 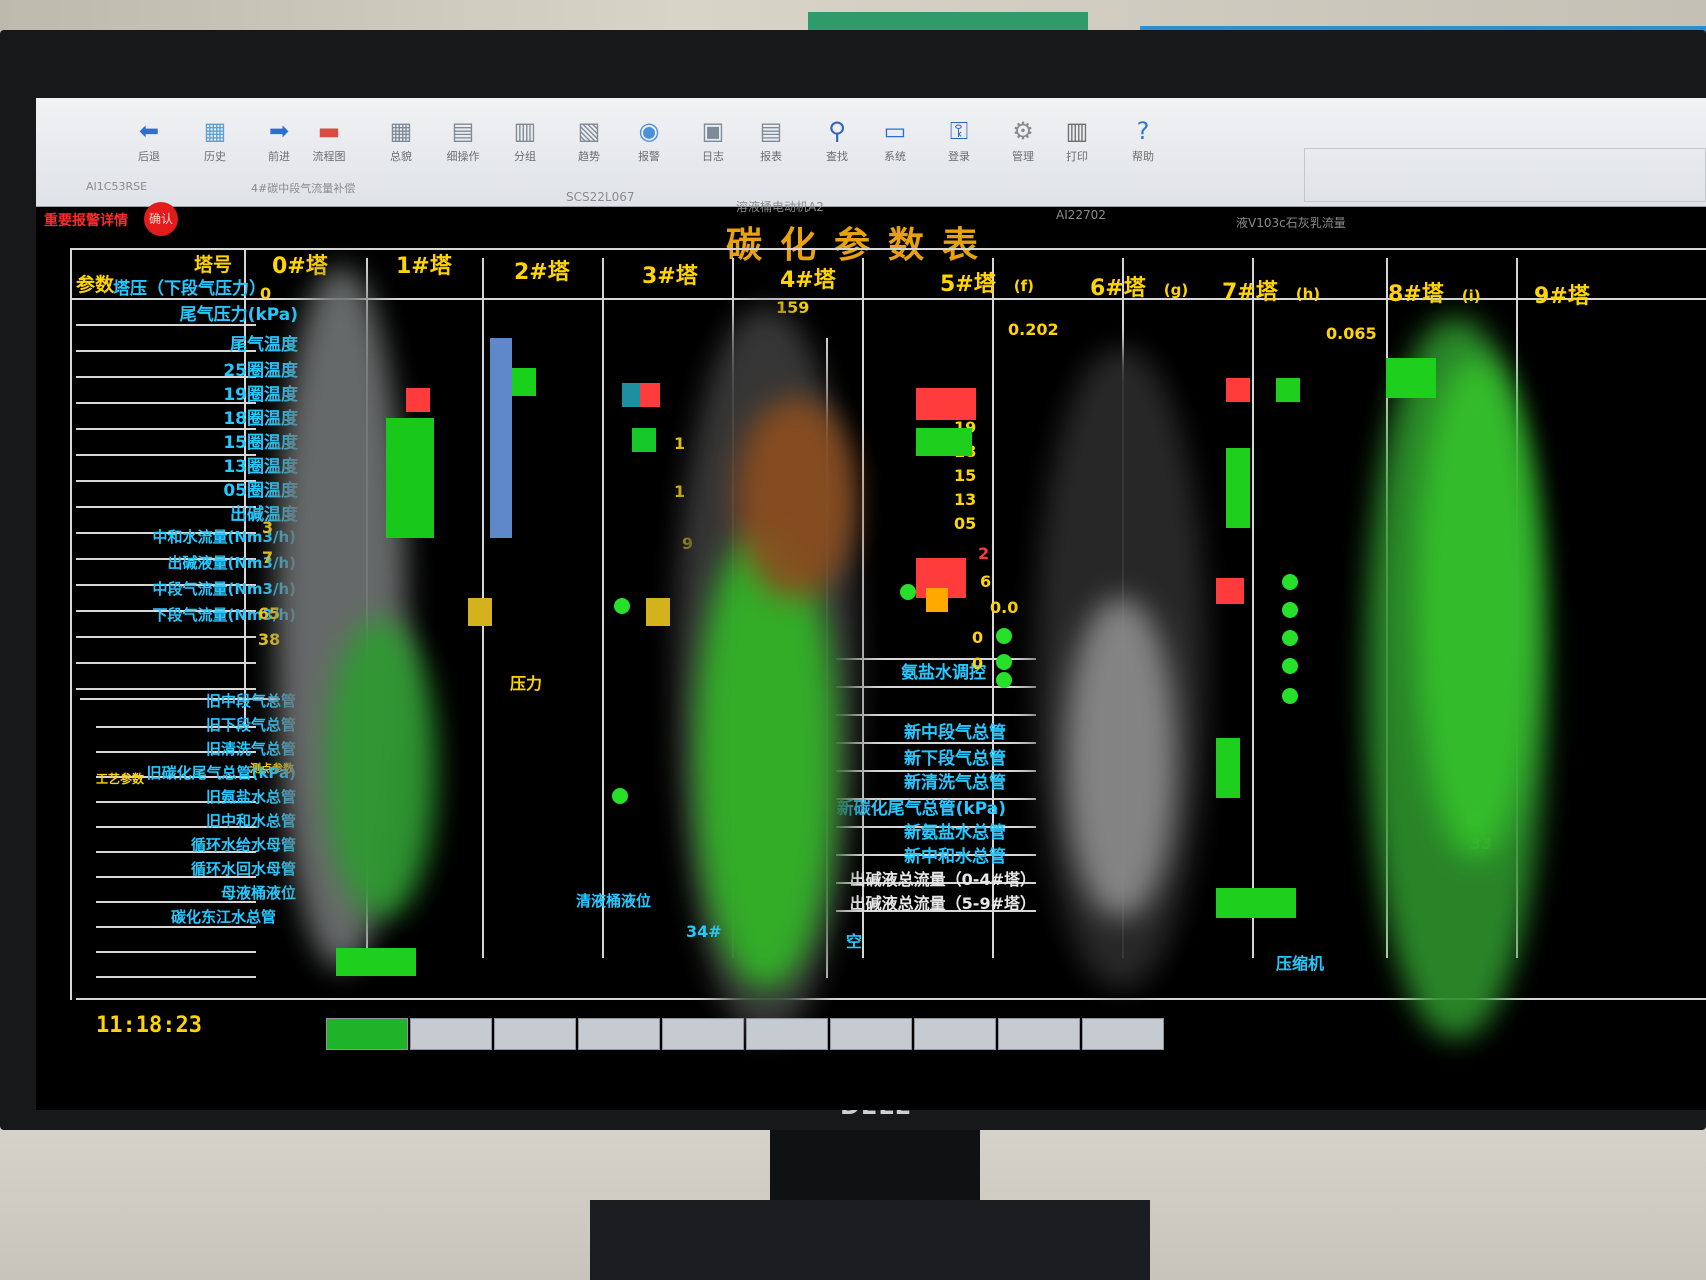 What do you see at coordinates (329, 142) in the screenshot?
I see `toolbar-button-4: ▬ 流程图` at bounding box center [329, 142].